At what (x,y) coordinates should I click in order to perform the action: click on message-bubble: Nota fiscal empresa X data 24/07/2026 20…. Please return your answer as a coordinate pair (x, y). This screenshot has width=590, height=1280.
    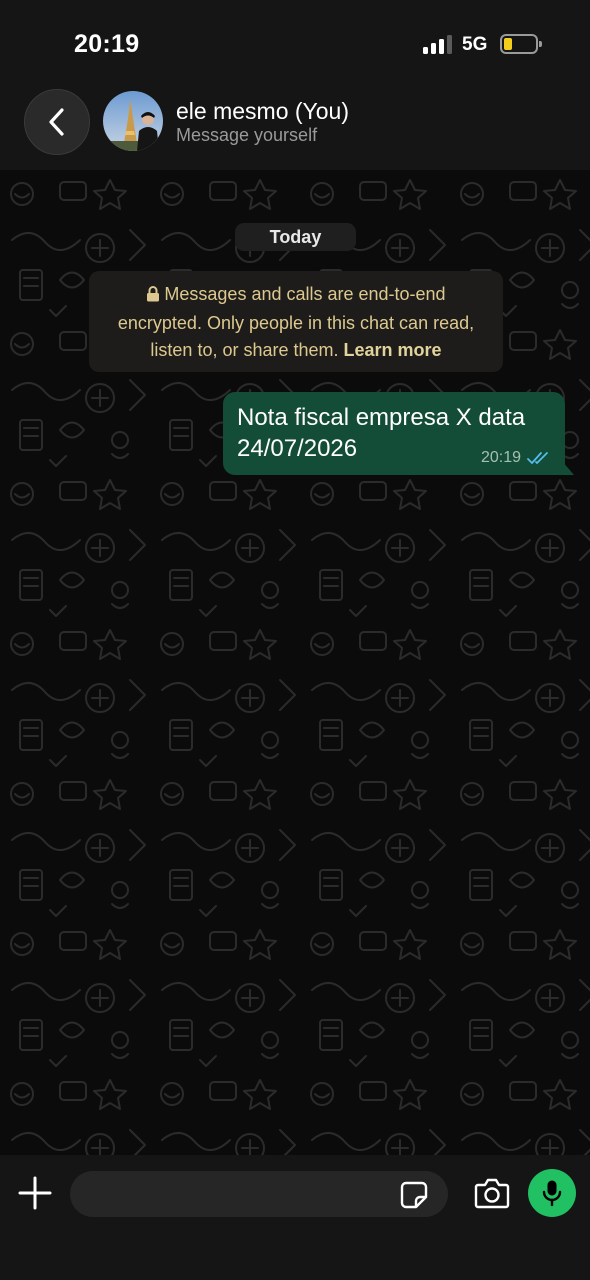
    Looking at the image, I should click on (398, 433).